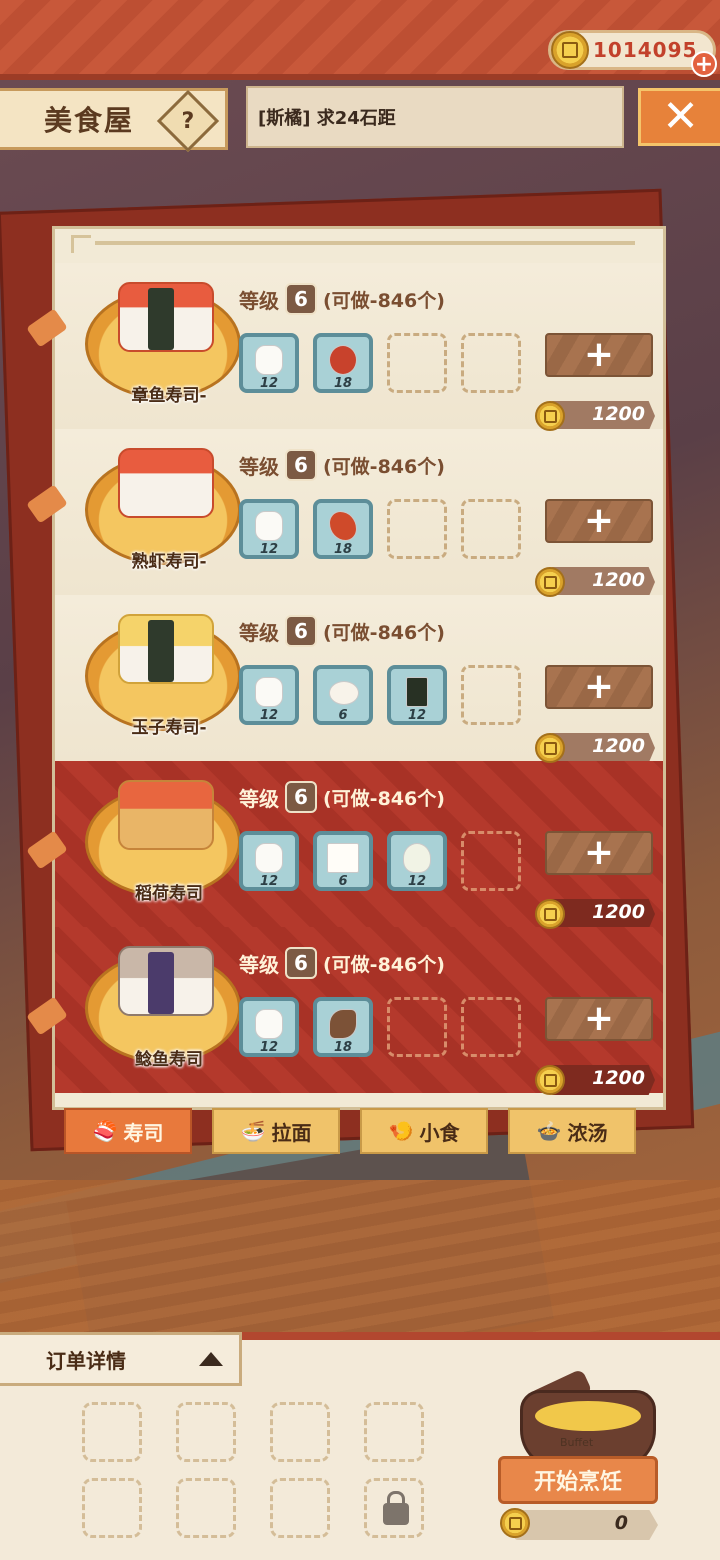 The height and width of the screenshot is (1560, 720). Describe the element at coordinates (549, 1131) in the screenshot. I see `soup-icon: 🍲` at that location.